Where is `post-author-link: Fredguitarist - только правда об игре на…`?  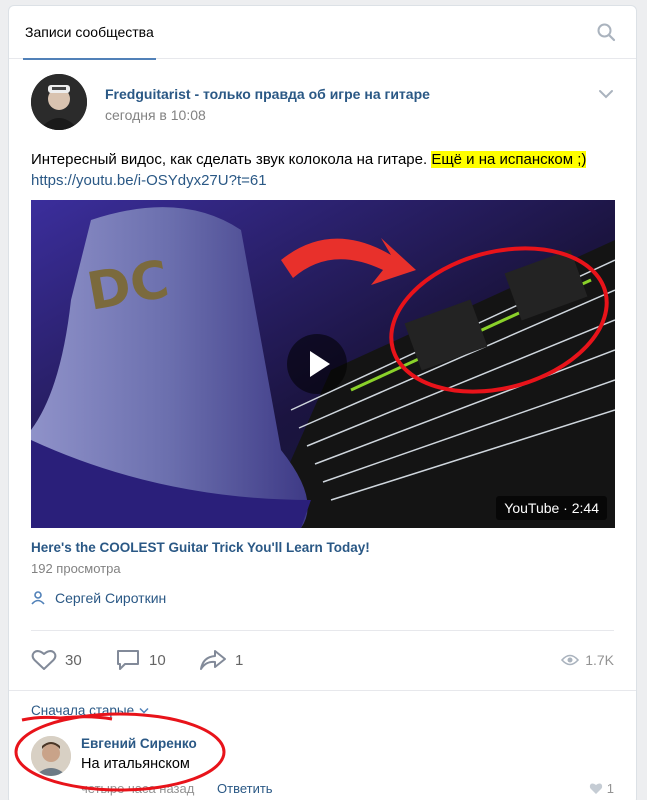 post-author-link: Fredguitarist - только правда об игре на… is located at coordinates (267, 94).